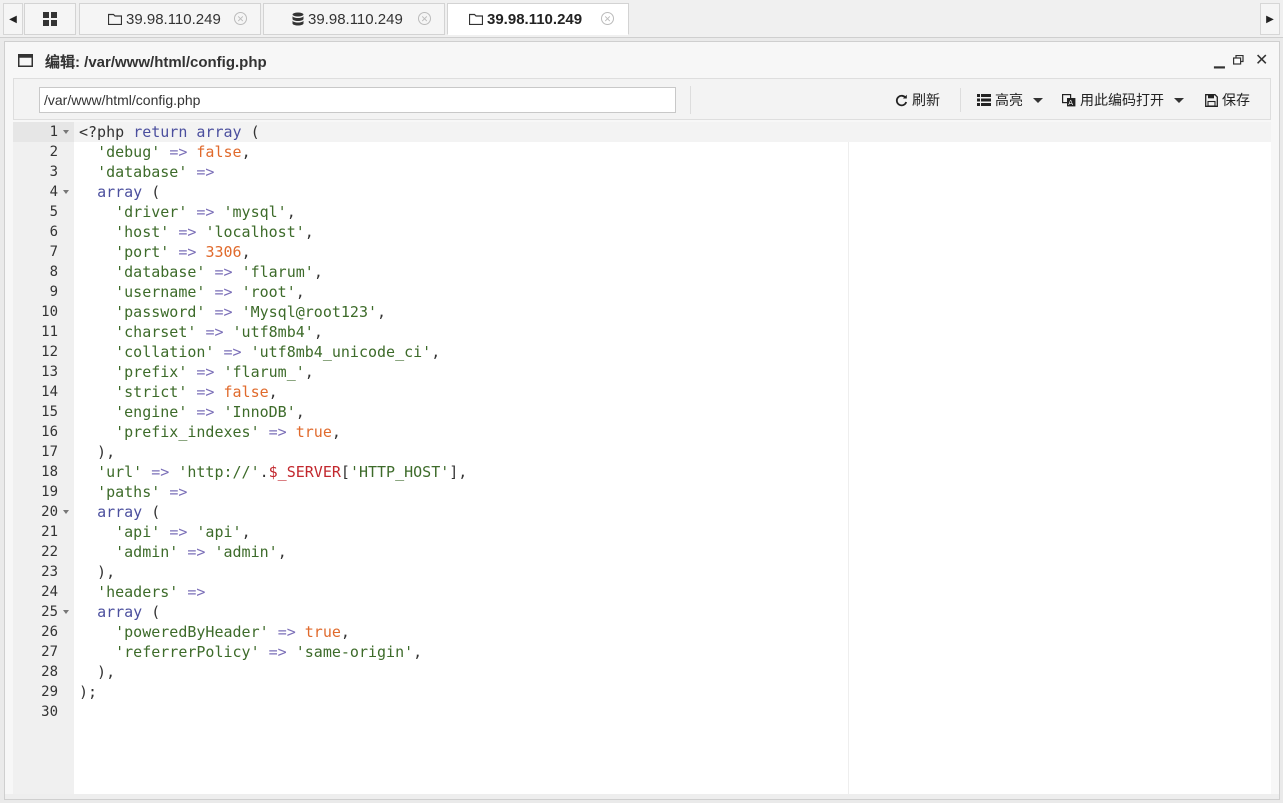 This screenshot has height=803, width=1283. I want to click on tab-label: 39.98.110.249, so click(355, 19).